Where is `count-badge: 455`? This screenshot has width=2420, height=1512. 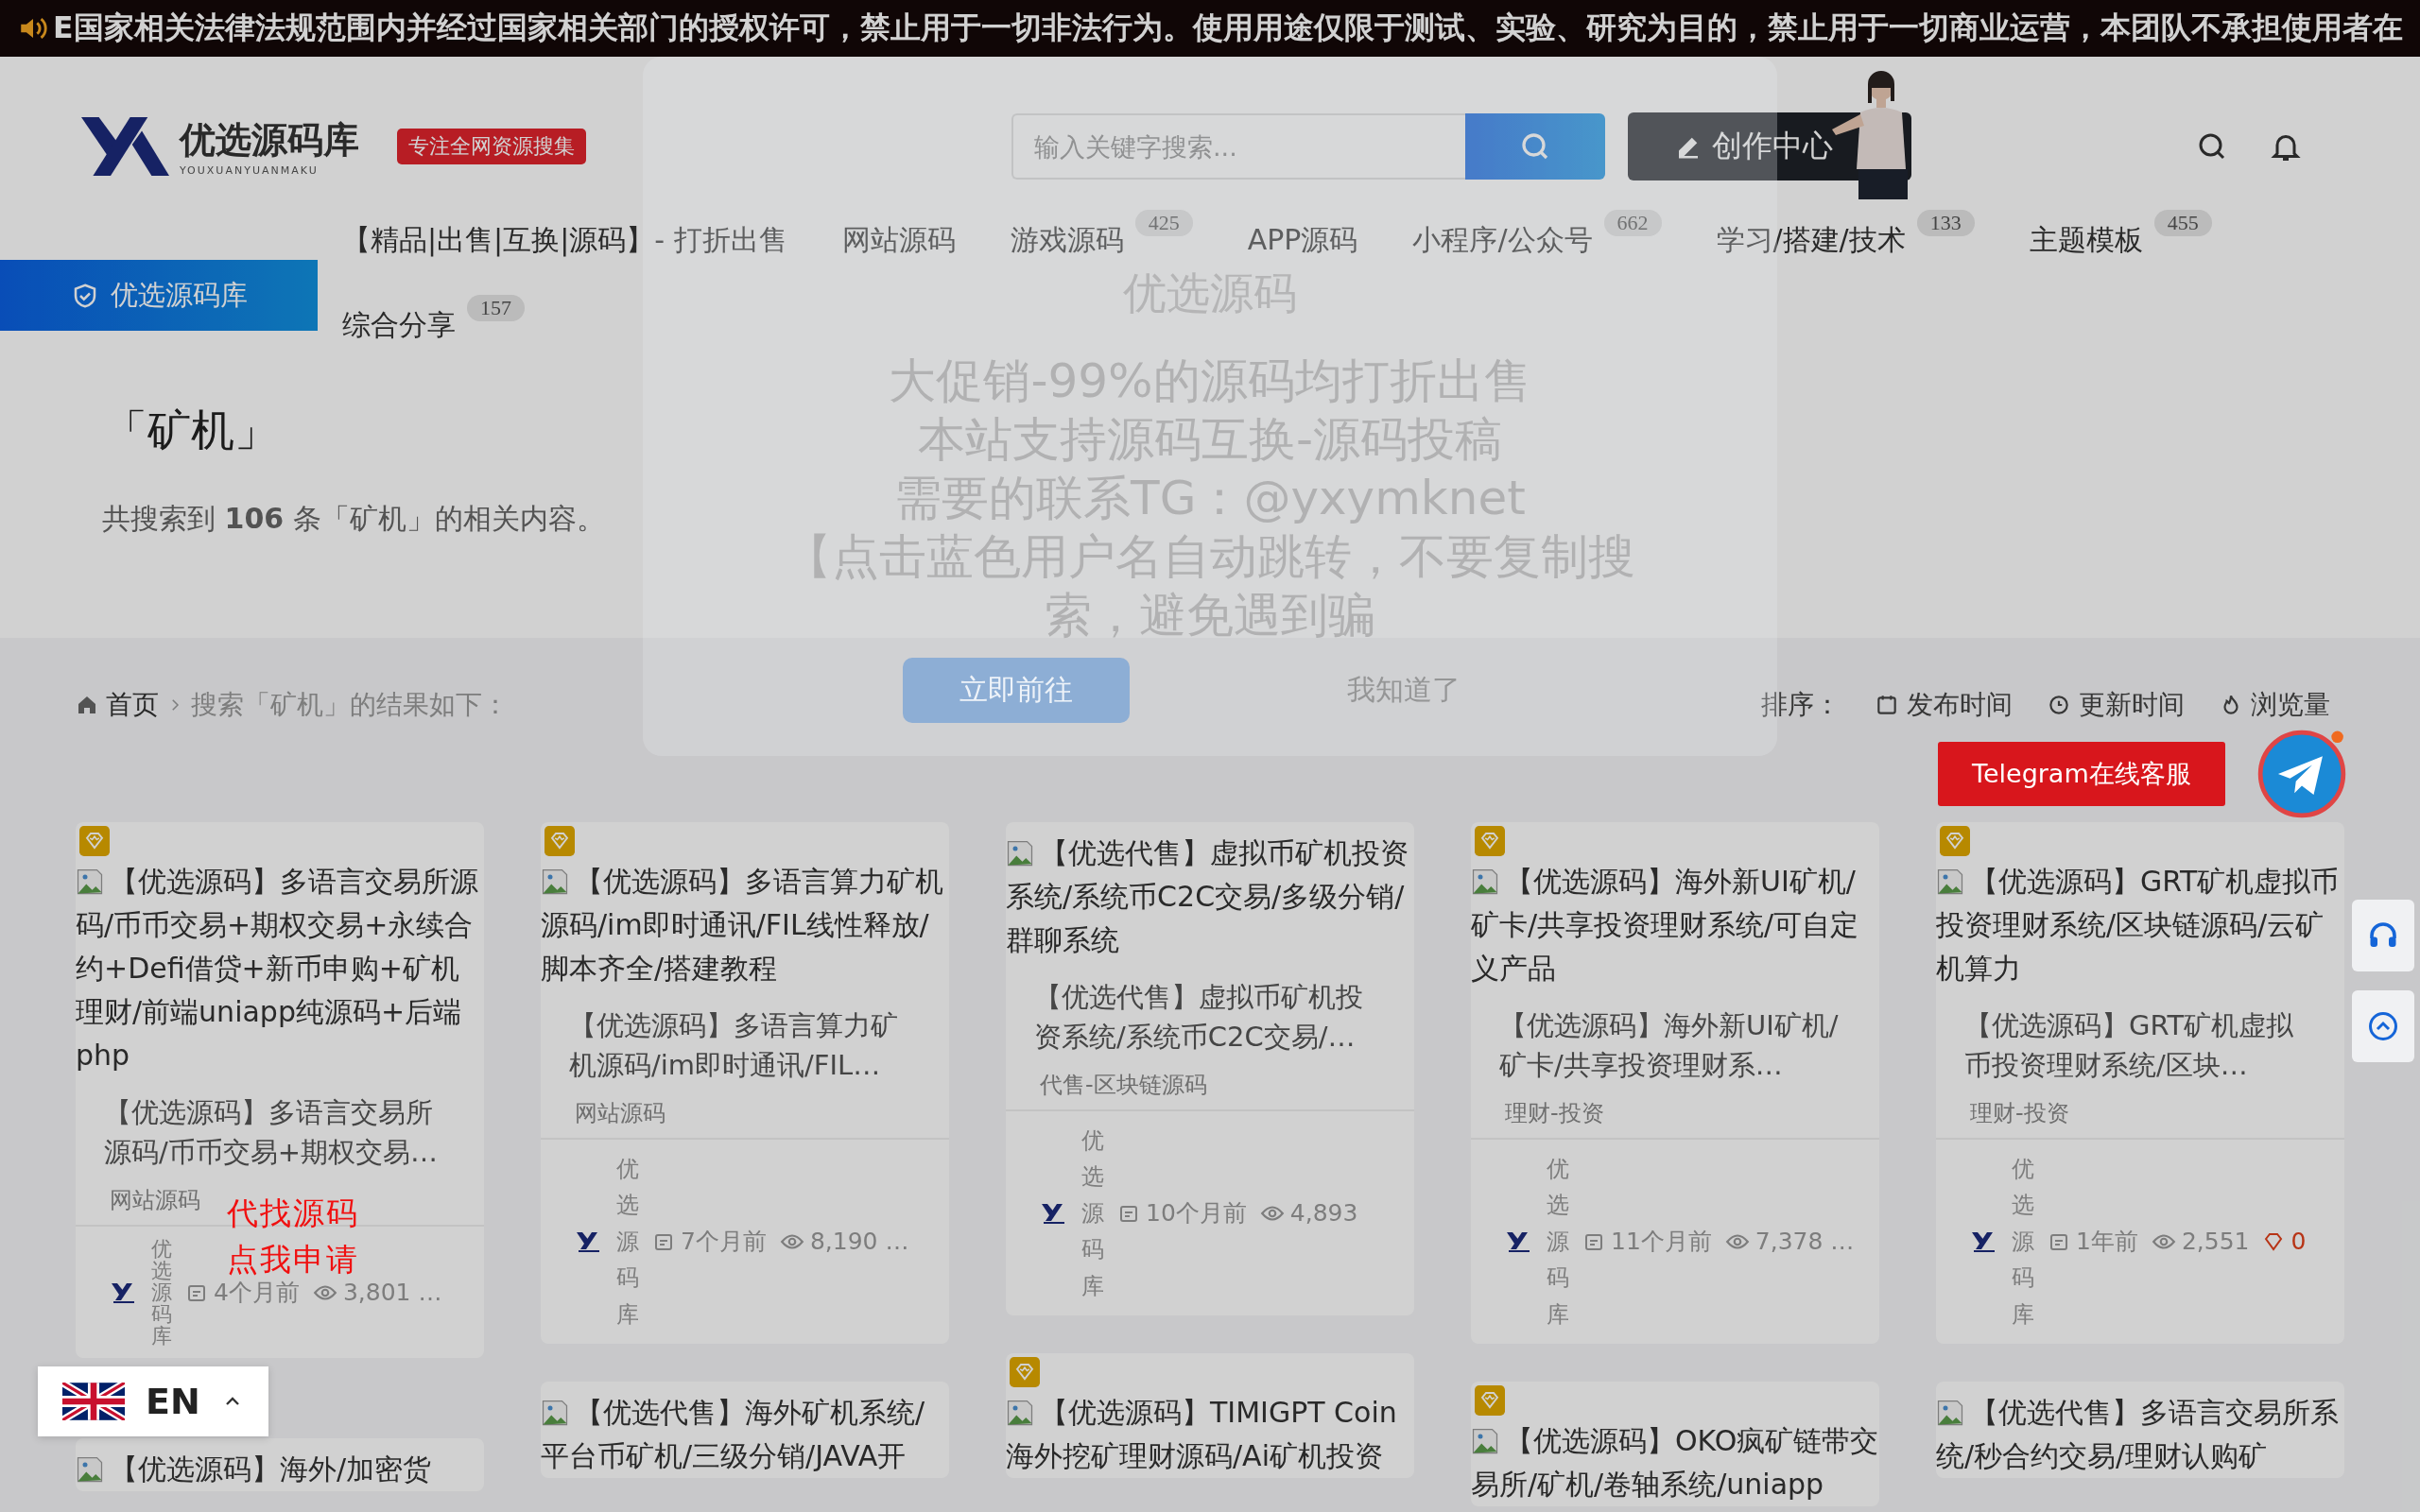
count-badge: 455 is located at coordinates (2182, 223).